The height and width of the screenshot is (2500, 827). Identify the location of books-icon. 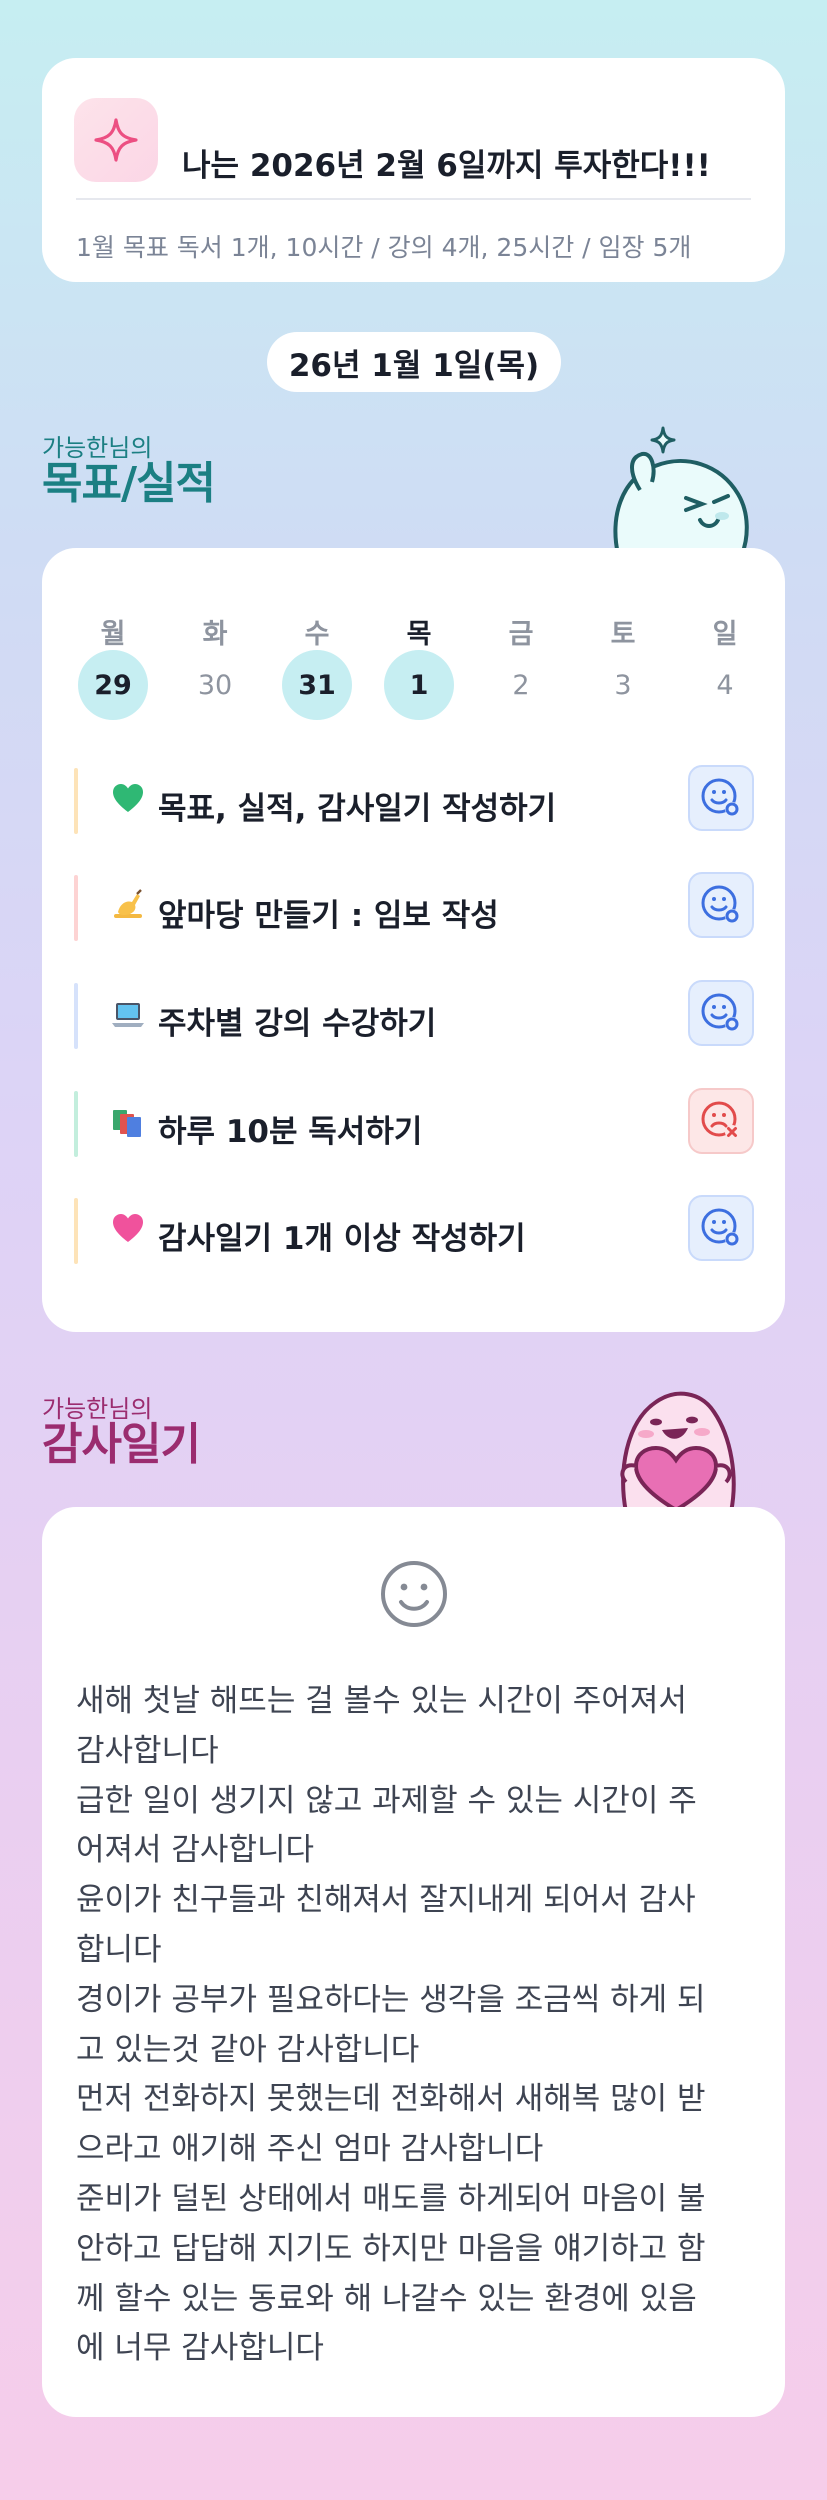
(128, 1122).